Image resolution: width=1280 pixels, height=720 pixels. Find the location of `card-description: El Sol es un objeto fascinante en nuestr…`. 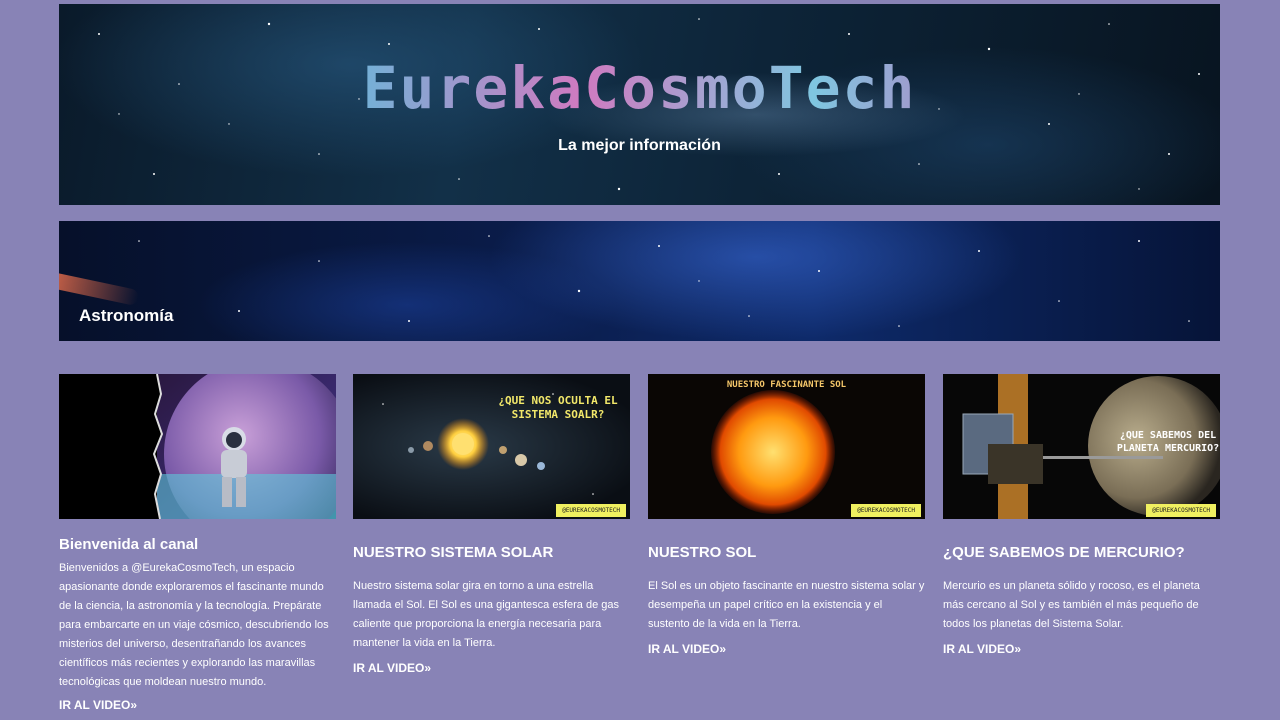

card-description: El Sol es un objeto fascinante en nuestr… is located at coordinates (786, 605).